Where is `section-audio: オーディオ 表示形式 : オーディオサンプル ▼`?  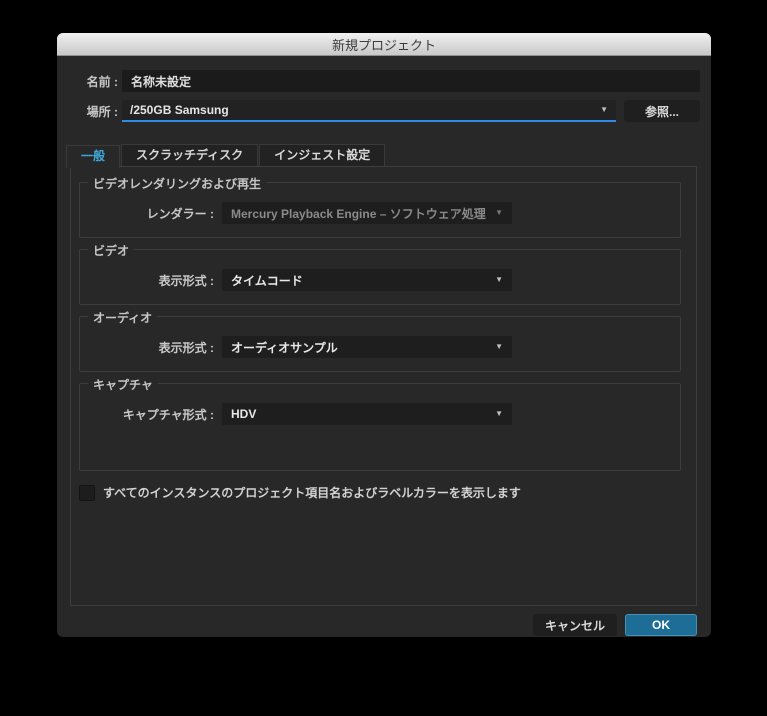 section-audio: オーディオ 表示形式 : オーディオサンプル ▼ is located at coordinates (380, 340).